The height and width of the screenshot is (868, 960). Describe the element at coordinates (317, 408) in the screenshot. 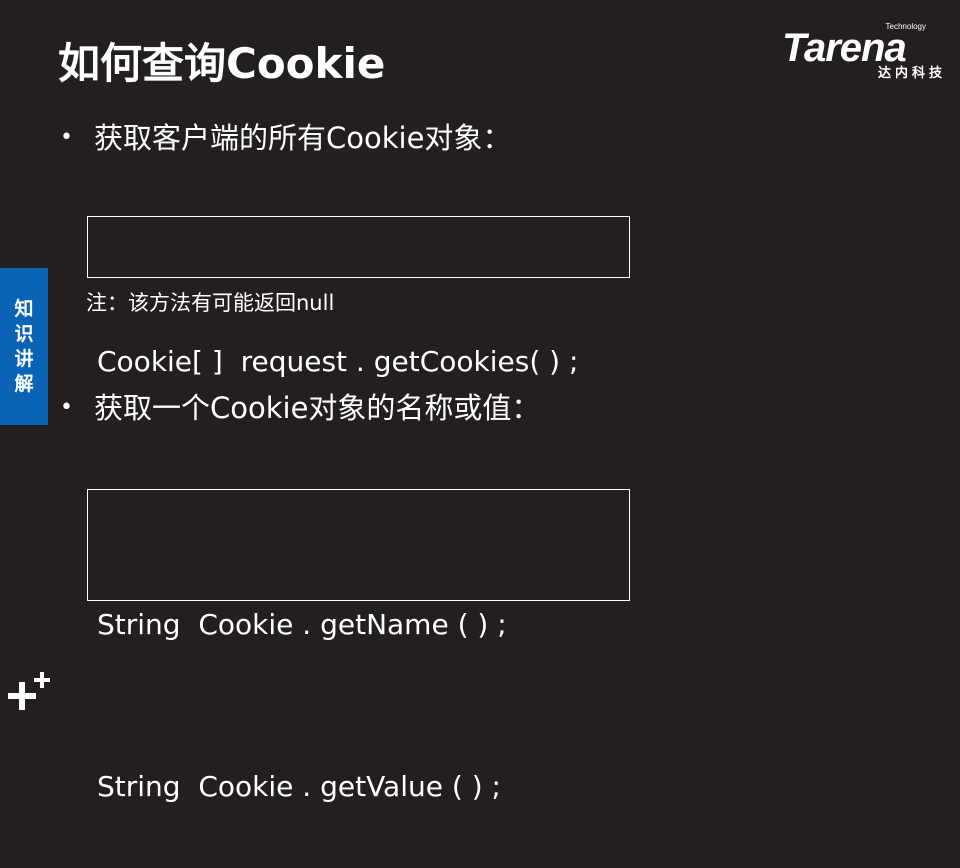

I see `section-heading-text: 获取一个Cookie对象的名称或值：` at that location.